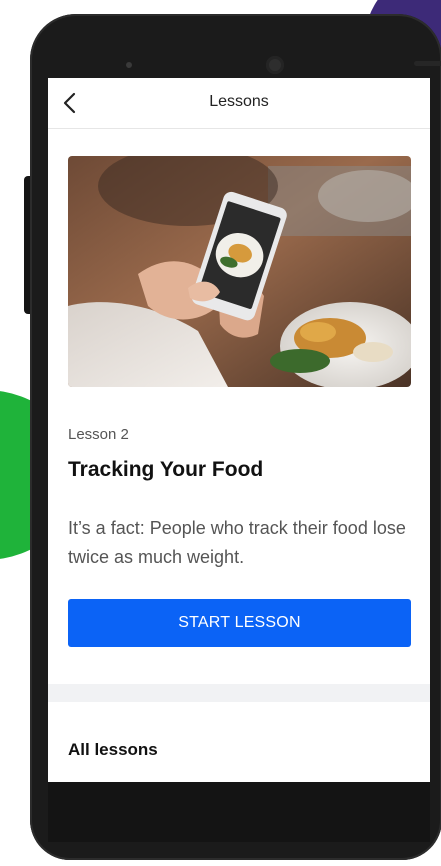 This screenshot has width=441, height=866. I want to click on back-button, so click(71, 103).